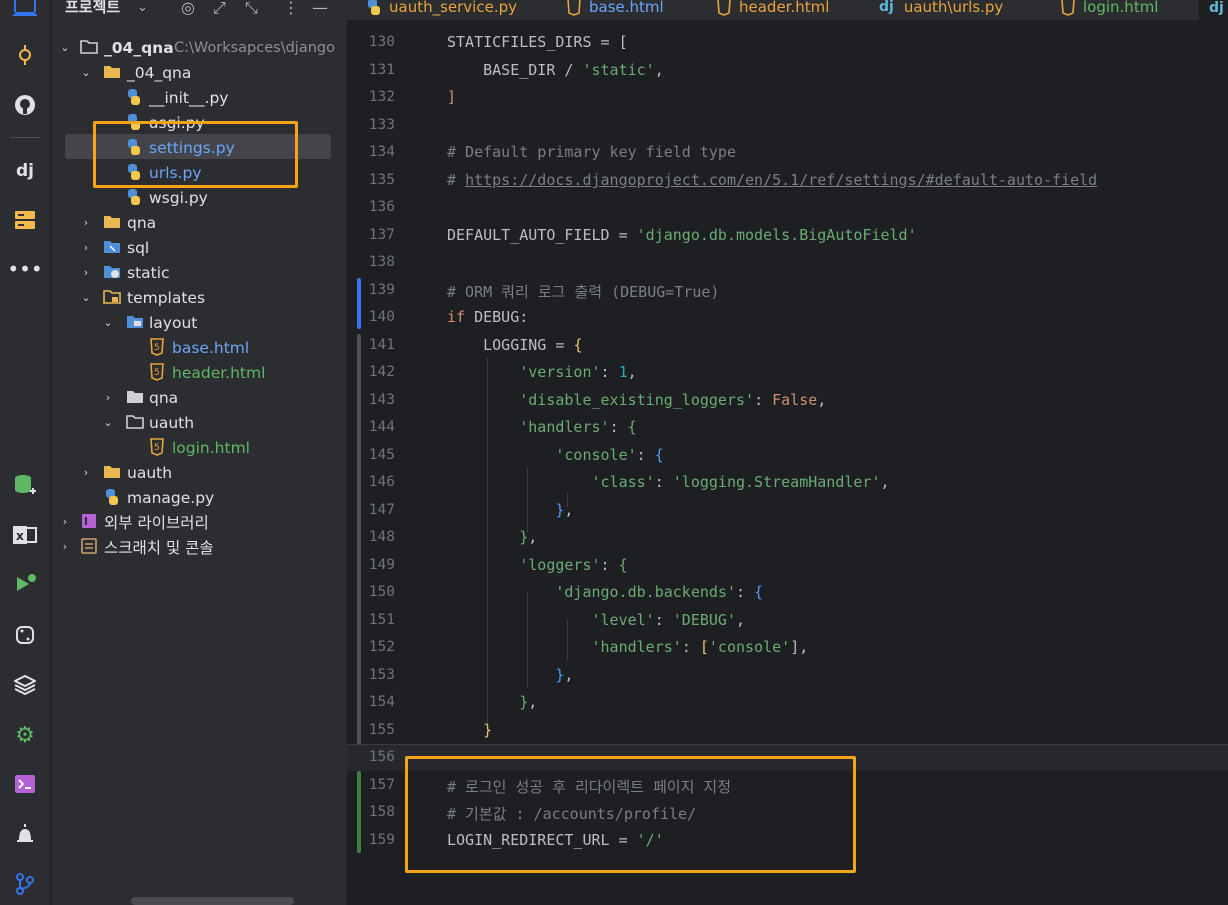 Image resolution: width=1228 pixels, height=905 pixels. Describe the element at coordinates (555, 455) in the screenshot. I see `code-line: 'console': {` at that location.